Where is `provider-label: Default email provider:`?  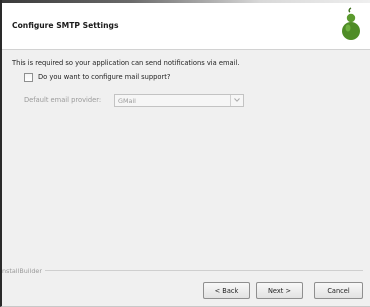 provider-label: Default email provider: is located at coordinates (63, 100).